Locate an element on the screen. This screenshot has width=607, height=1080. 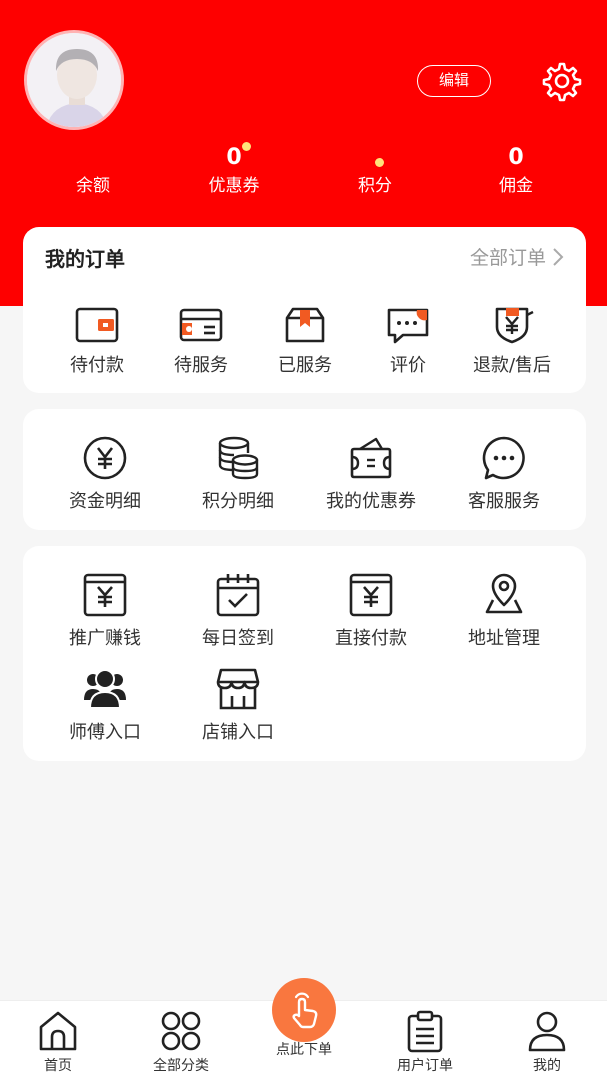
stat-balance: 余额 is located at coordinates (93, 170).